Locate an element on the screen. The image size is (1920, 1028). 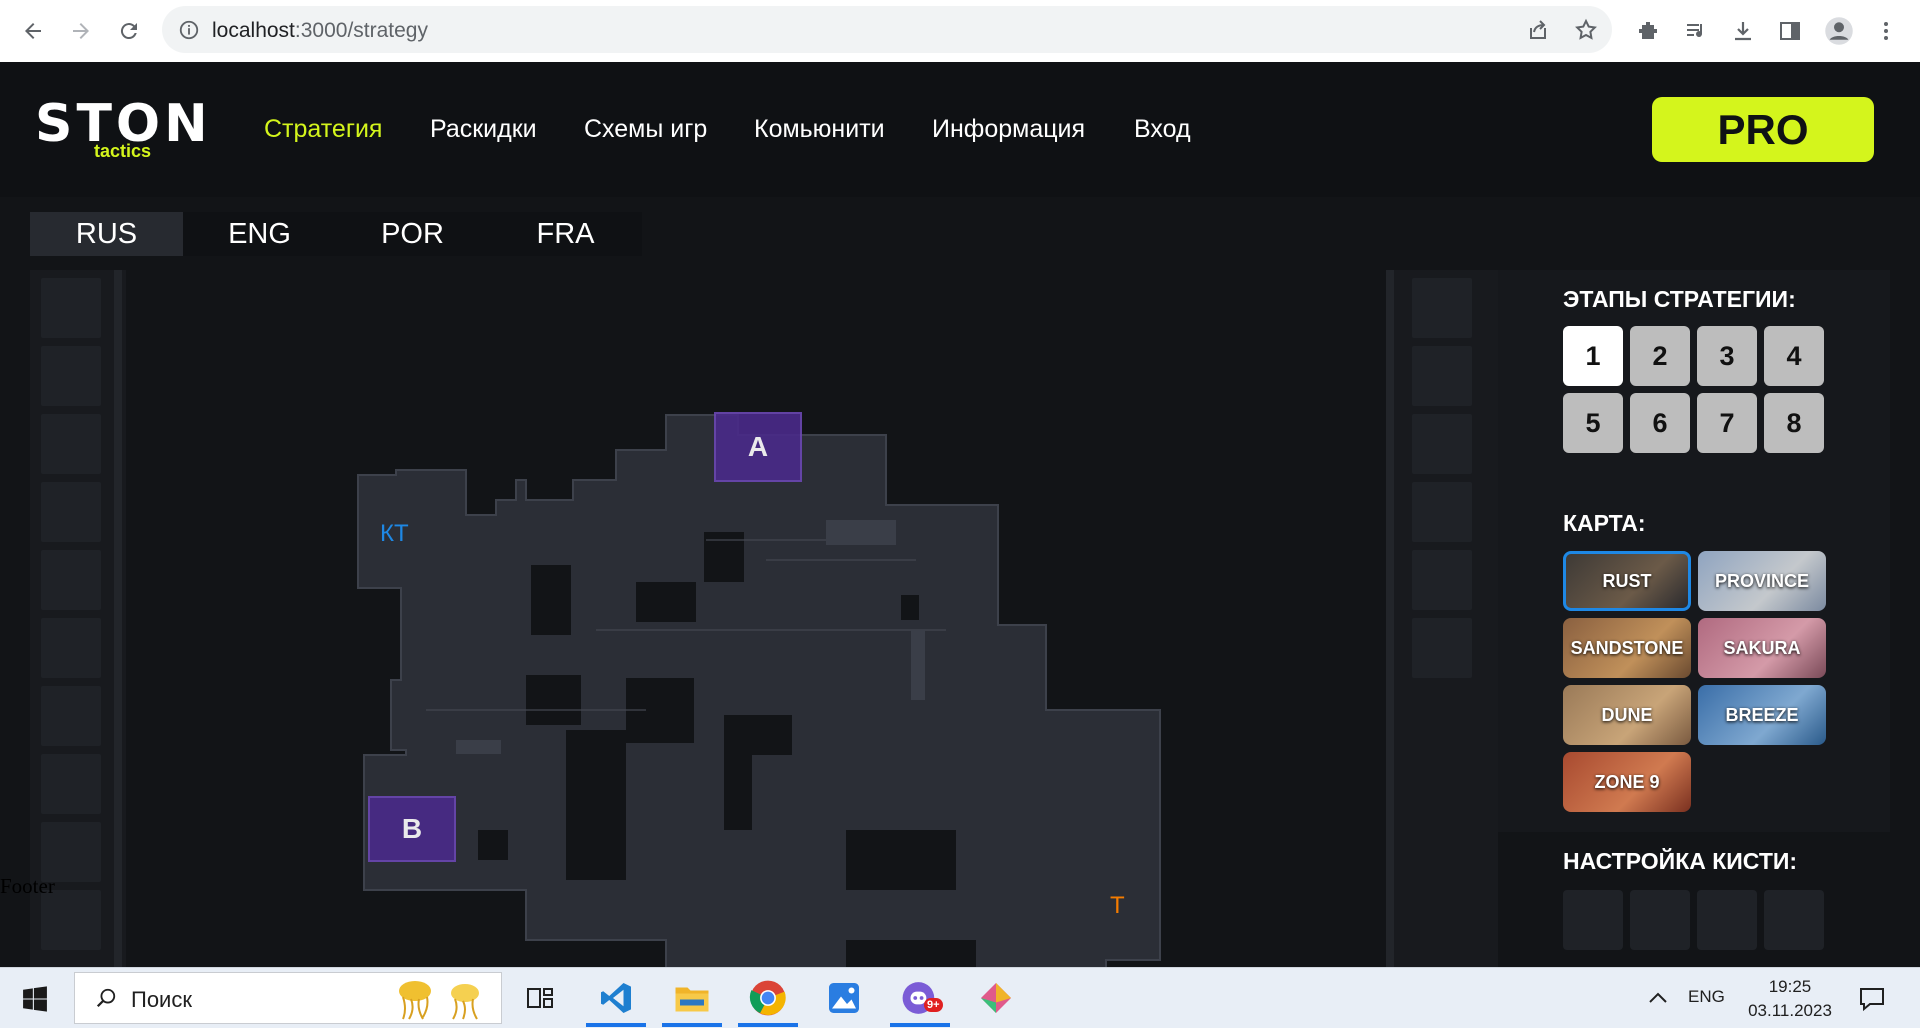
profile-icon is located at coordinates (1839, 31).